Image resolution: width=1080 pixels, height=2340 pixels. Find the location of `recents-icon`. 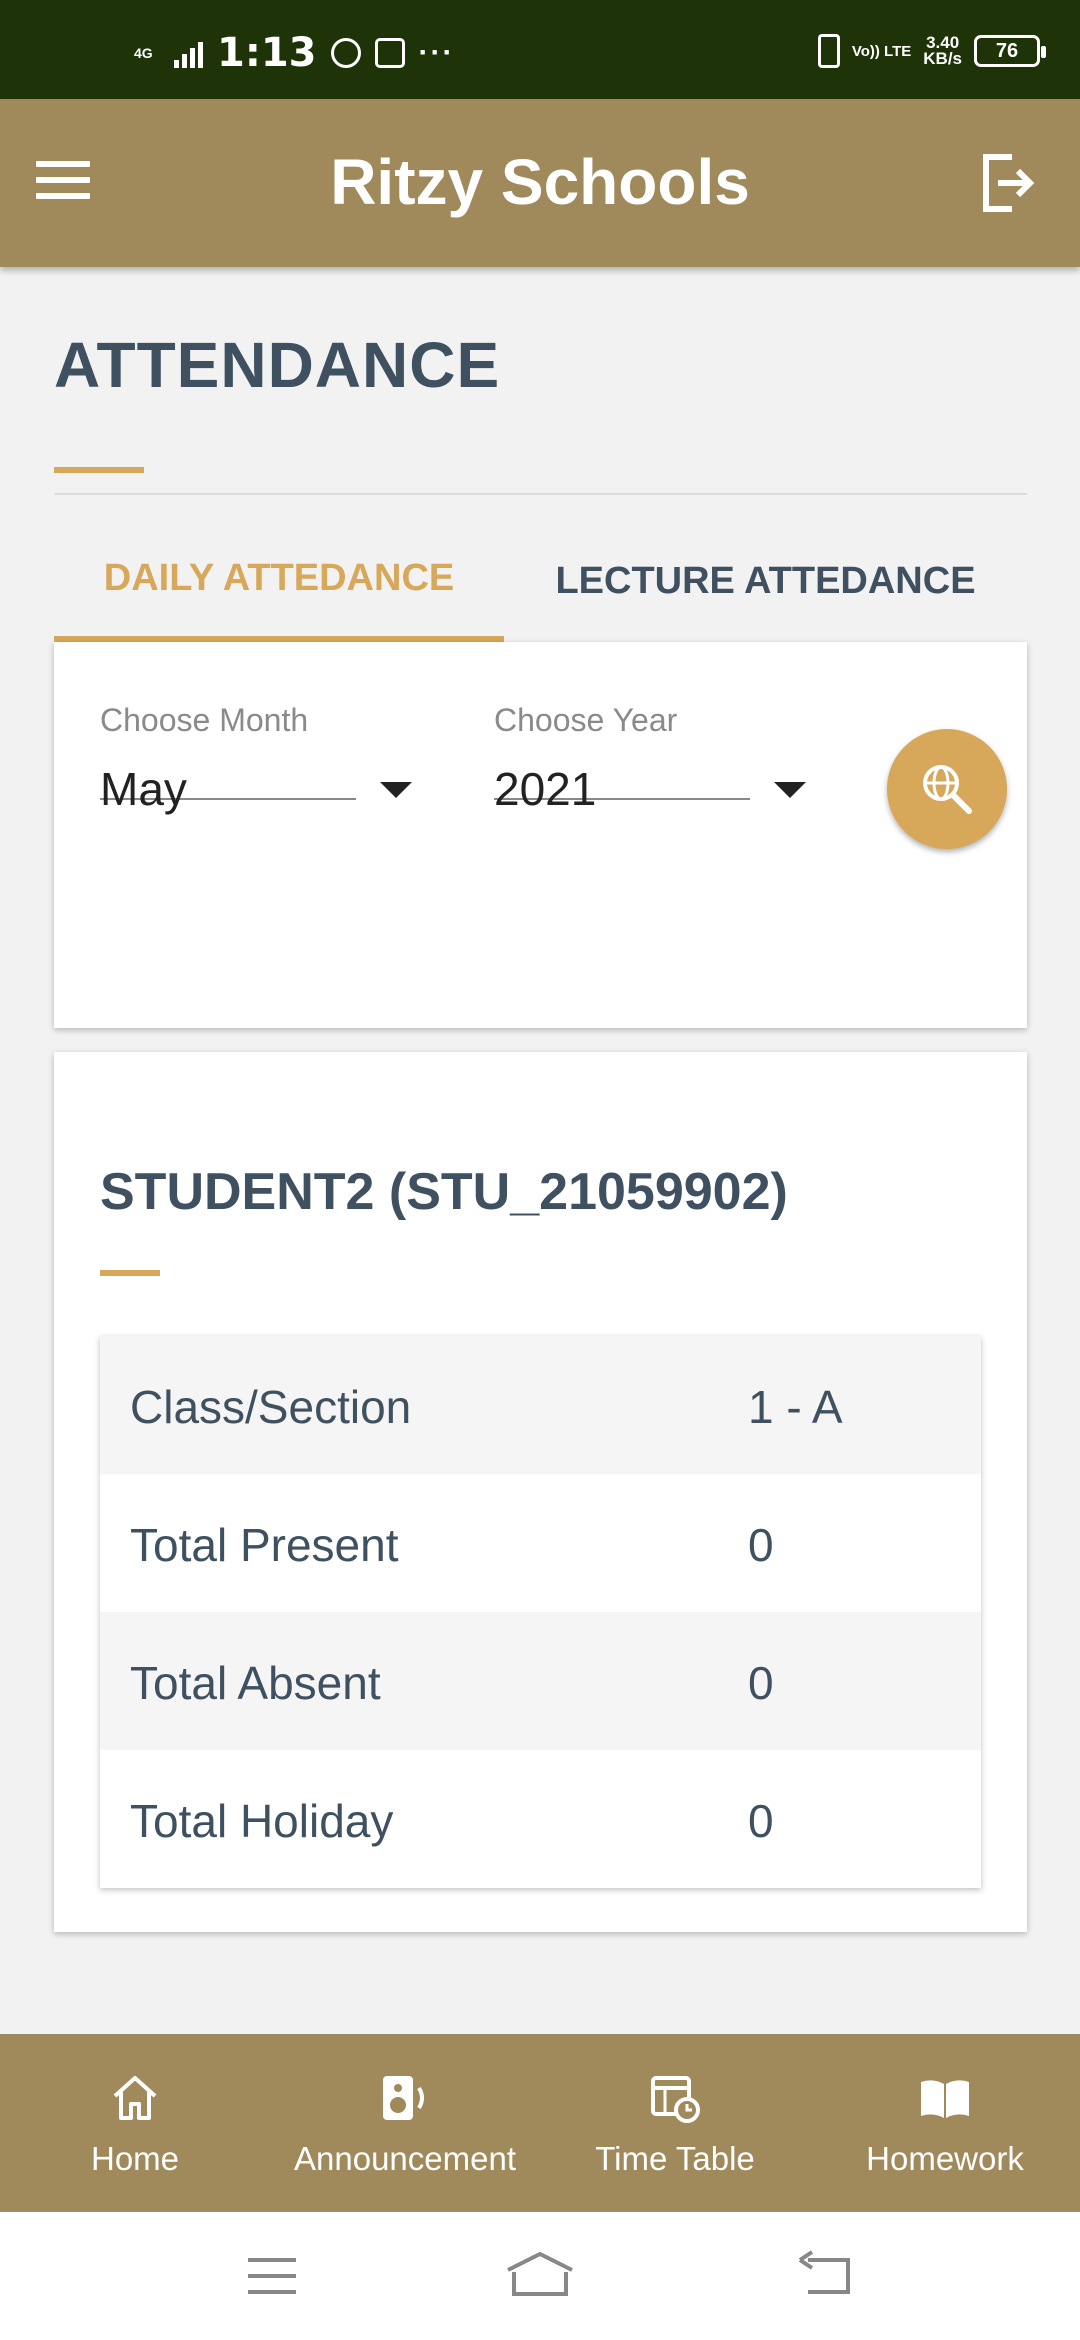

recents-icon is located at coordinates (272, 2276).